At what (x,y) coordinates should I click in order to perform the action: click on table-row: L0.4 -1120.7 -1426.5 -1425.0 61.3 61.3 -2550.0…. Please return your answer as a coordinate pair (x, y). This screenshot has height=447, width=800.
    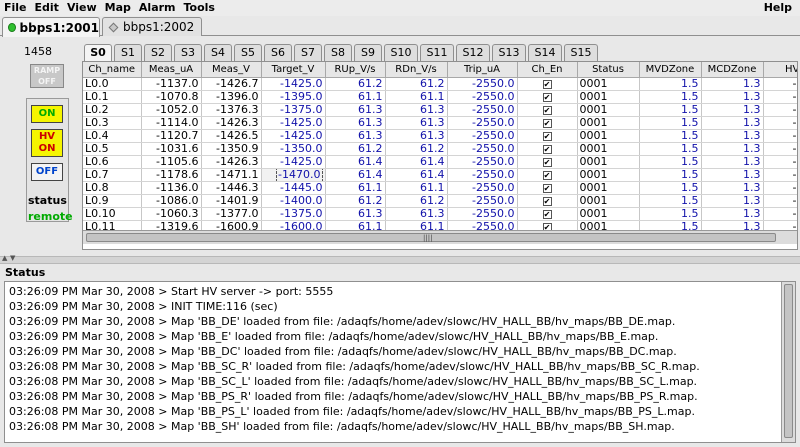
    Looking at the image, I should click on (440, 136).